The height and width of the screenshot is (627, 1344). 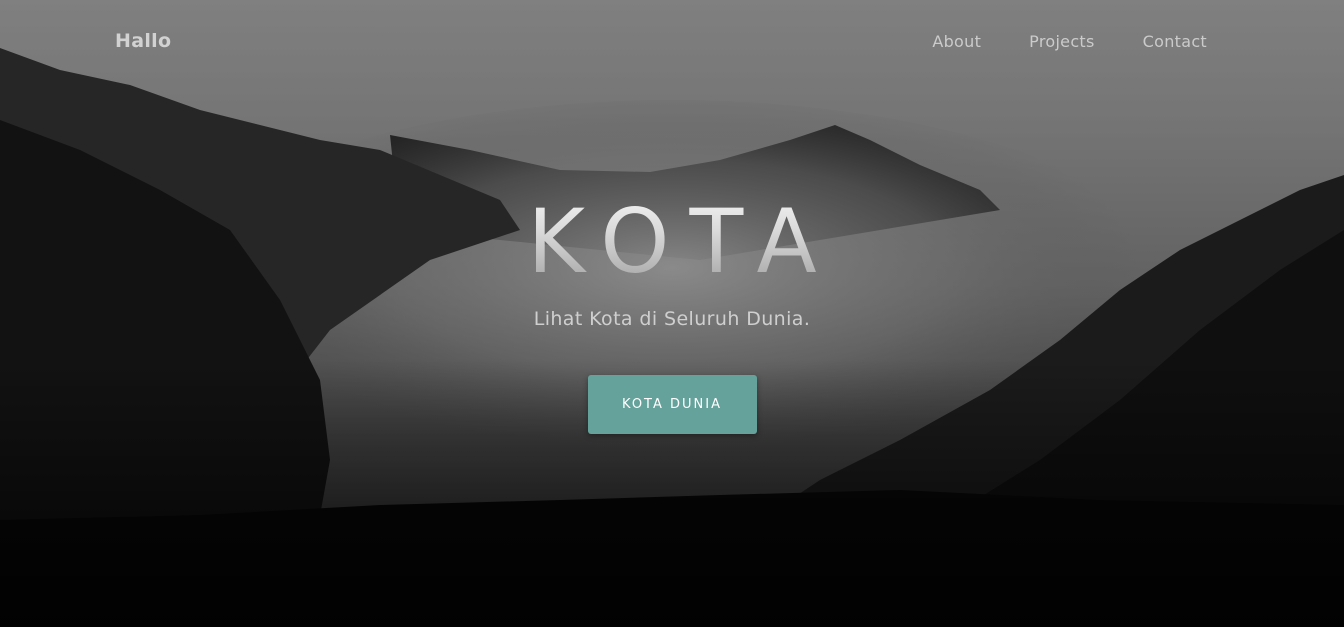 What do you see at coordinates (672, 319) in the screenshot?
I see `hero-subtitle: Lihat Kota di Seluruh Dunia.` at bounding box center [672, 319].